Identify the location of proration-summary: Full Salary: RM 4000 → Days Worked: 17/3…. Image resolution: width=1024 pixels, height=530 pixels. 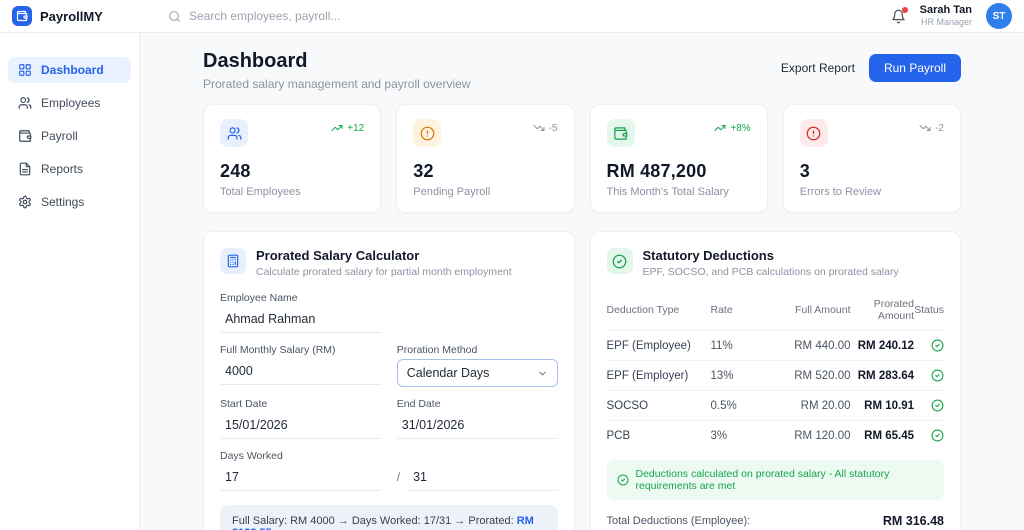
(389, 517).